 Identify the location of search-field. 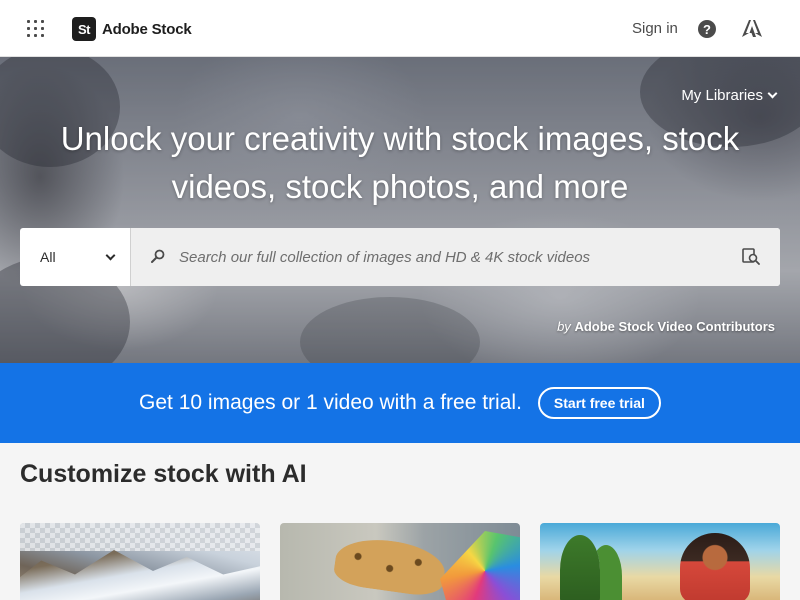
(455, 257).